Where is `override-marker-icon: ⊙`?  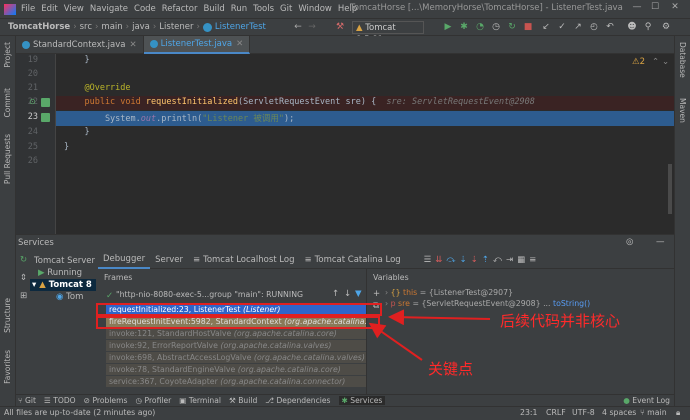
override-marker-icon: ⊙ is located at coordinates (32, 101).